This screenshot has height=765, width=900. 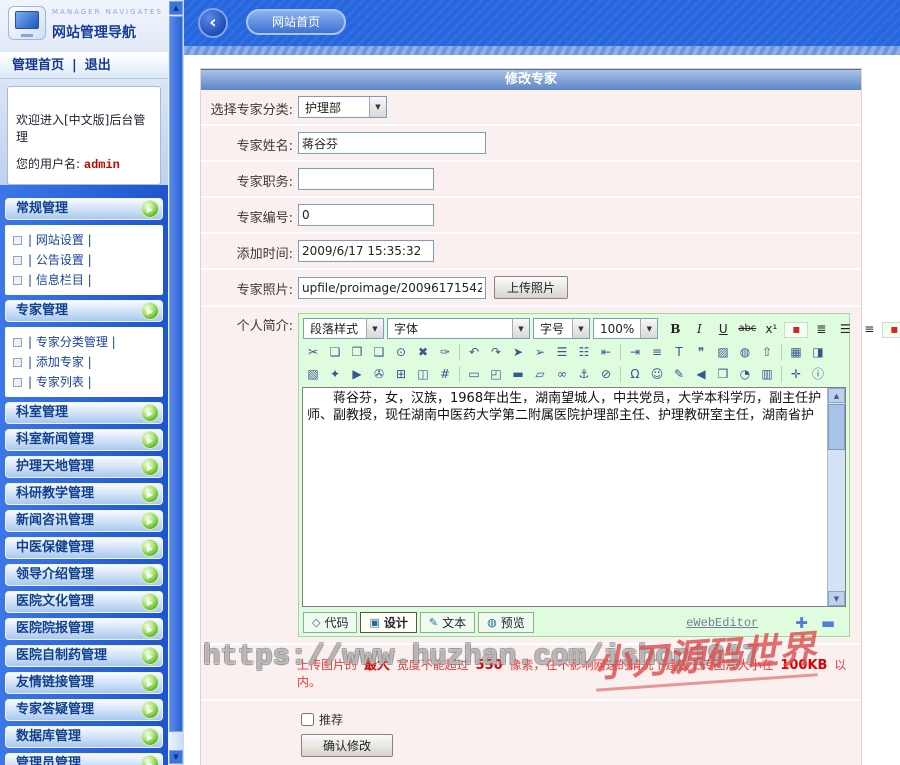 I want to click on hr-icon: ▬, so click(x=518, y=374).